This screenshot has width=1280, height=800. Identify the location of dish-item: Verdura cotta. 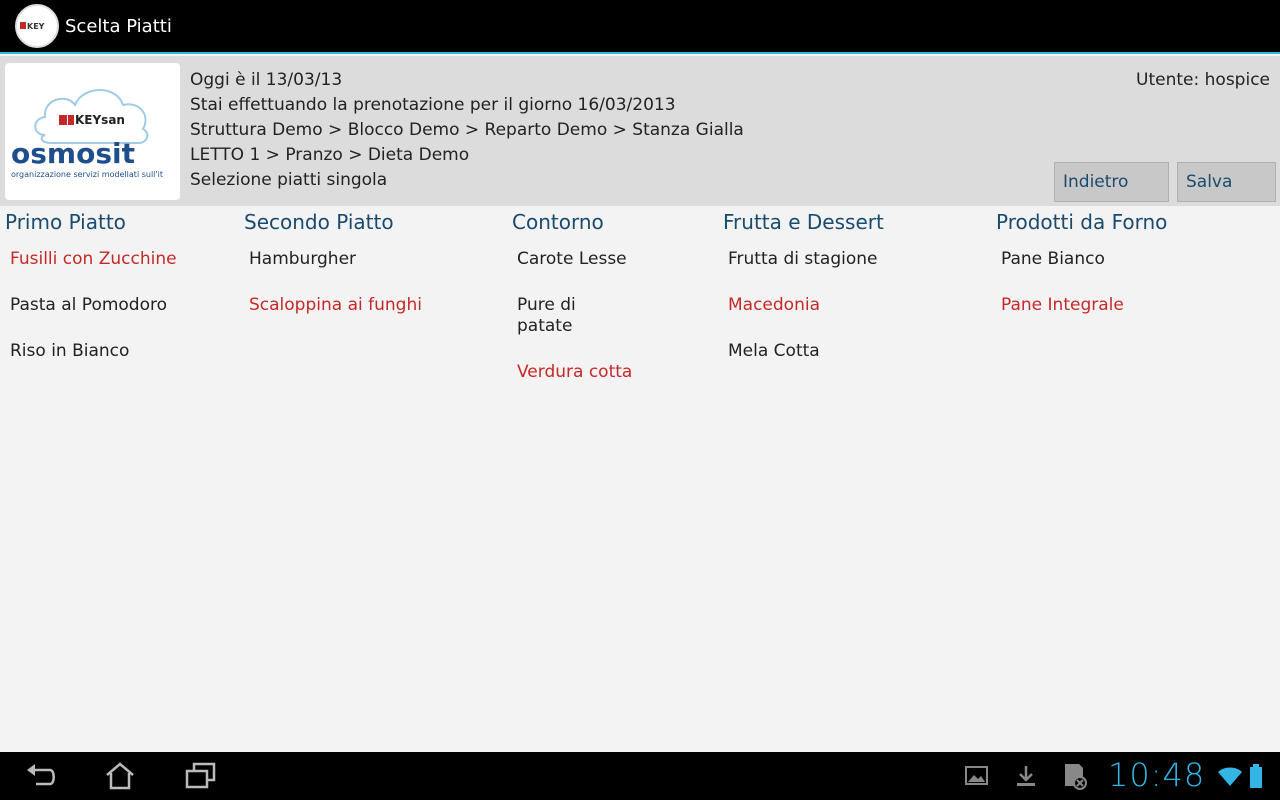
(574, 372).